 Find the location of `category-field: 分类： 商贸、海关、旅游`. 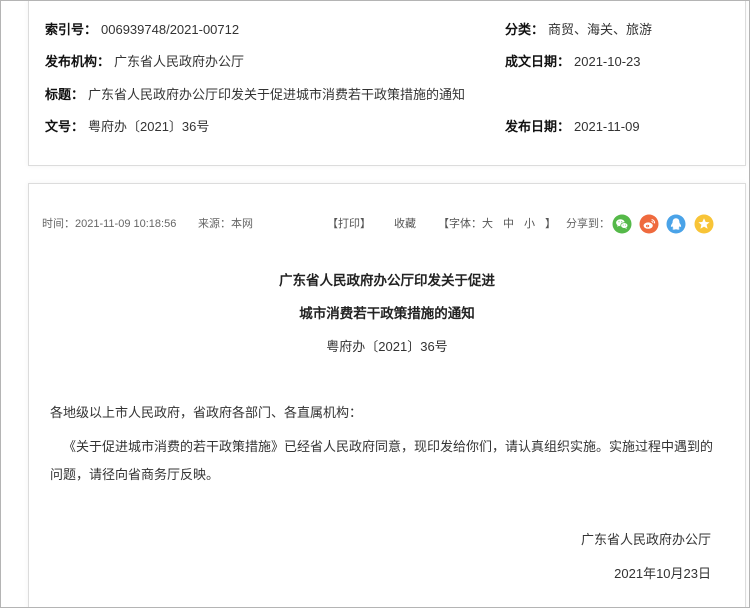

category-field: 分类： 商贸、海关、旅游 is located at coordinates (578, 30).